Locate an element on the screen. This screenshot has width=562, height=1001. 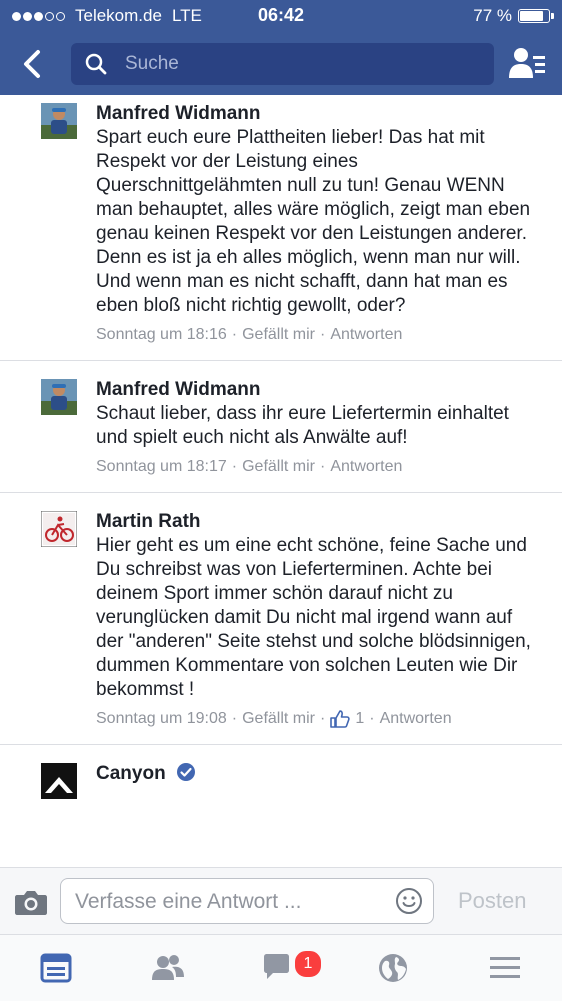
search-bar is located at coordinates (282, 64).